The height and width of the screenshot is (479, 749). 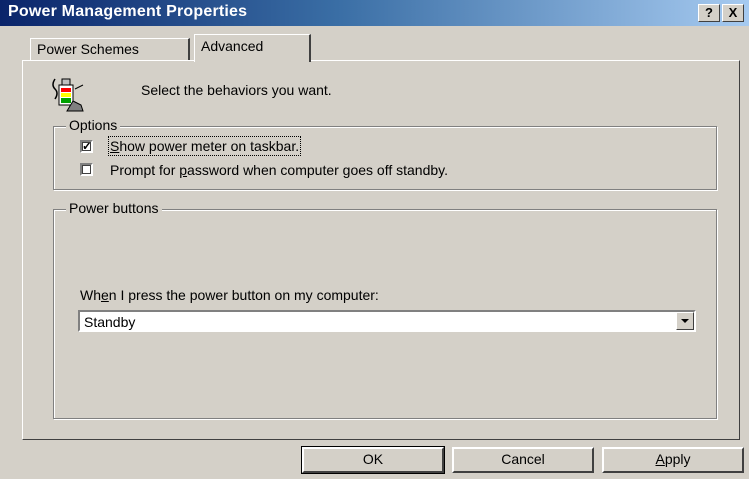 I want to click on power-button-action-select: Standby, so click(x=387, y=321).